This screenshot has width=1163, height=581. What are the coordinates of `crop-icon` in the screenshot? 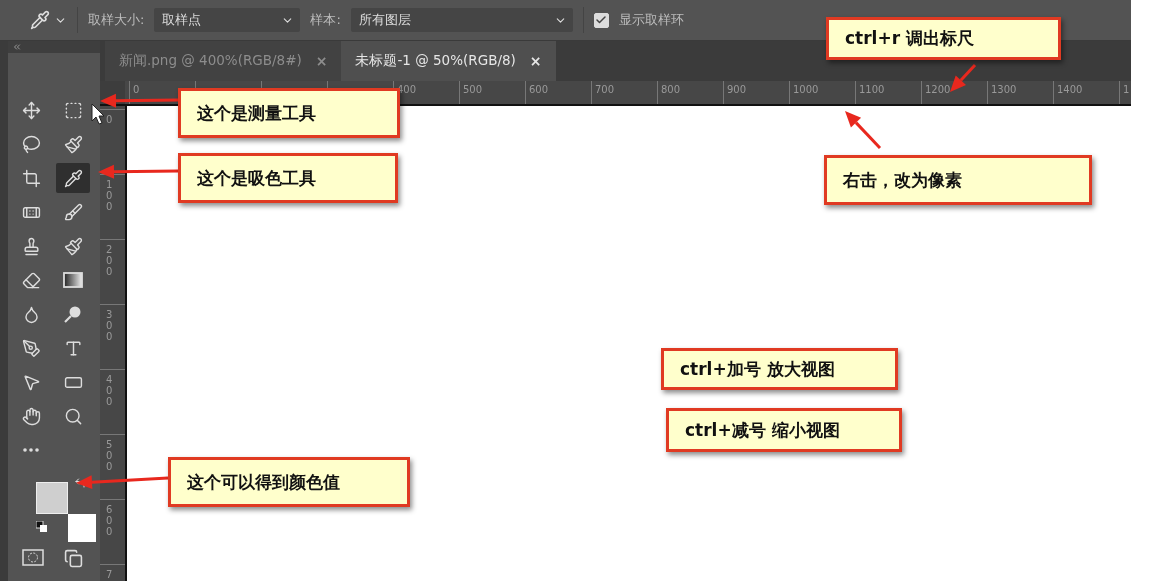 It's located at (31, 178).